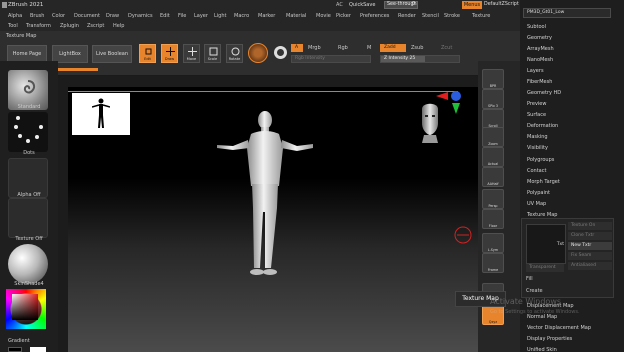  Describe the element at coordinates (493, 199) in the screenshot. I see `tray-persp-button: Persp` at that location.